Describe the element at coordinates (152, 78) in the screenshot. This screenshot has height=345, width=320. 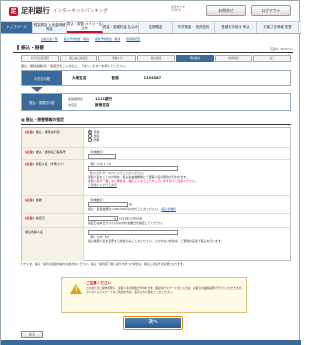
I see `source-number: 1234567` at that location.